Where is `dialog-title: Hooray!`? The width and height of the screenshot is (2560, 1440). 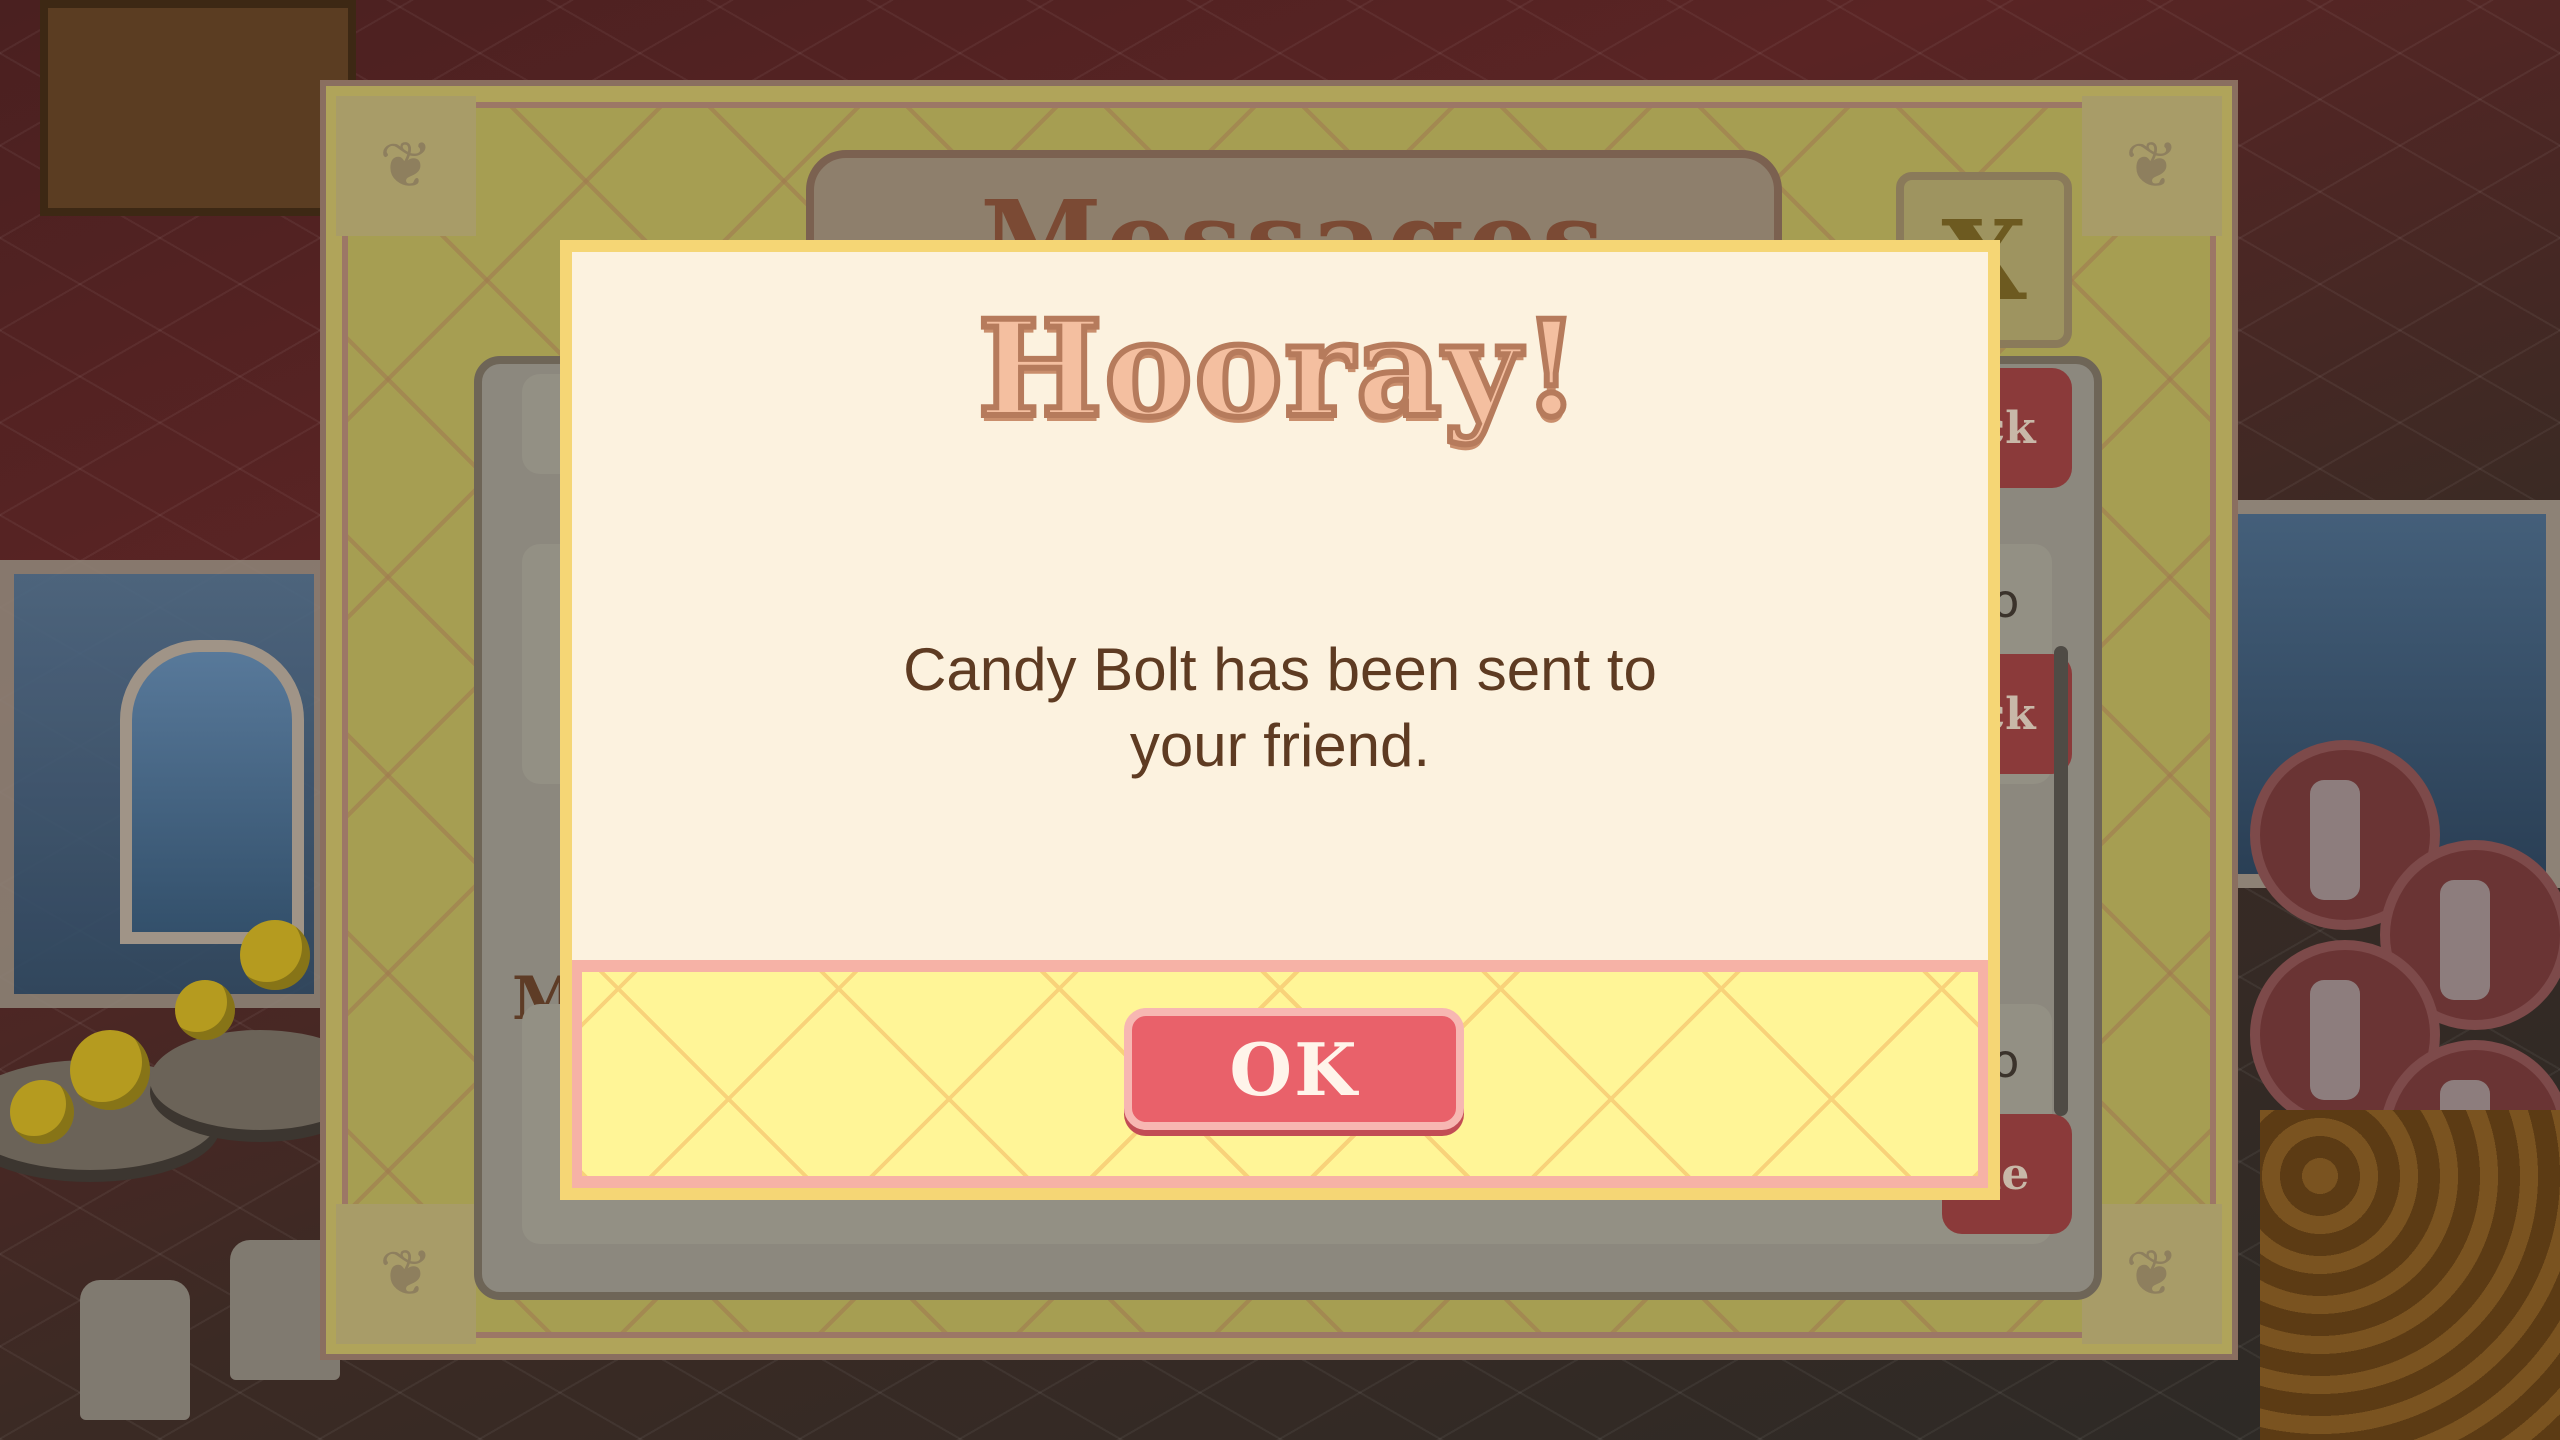
dialog-title: Hooray! is located at coordinates (1279, 369).